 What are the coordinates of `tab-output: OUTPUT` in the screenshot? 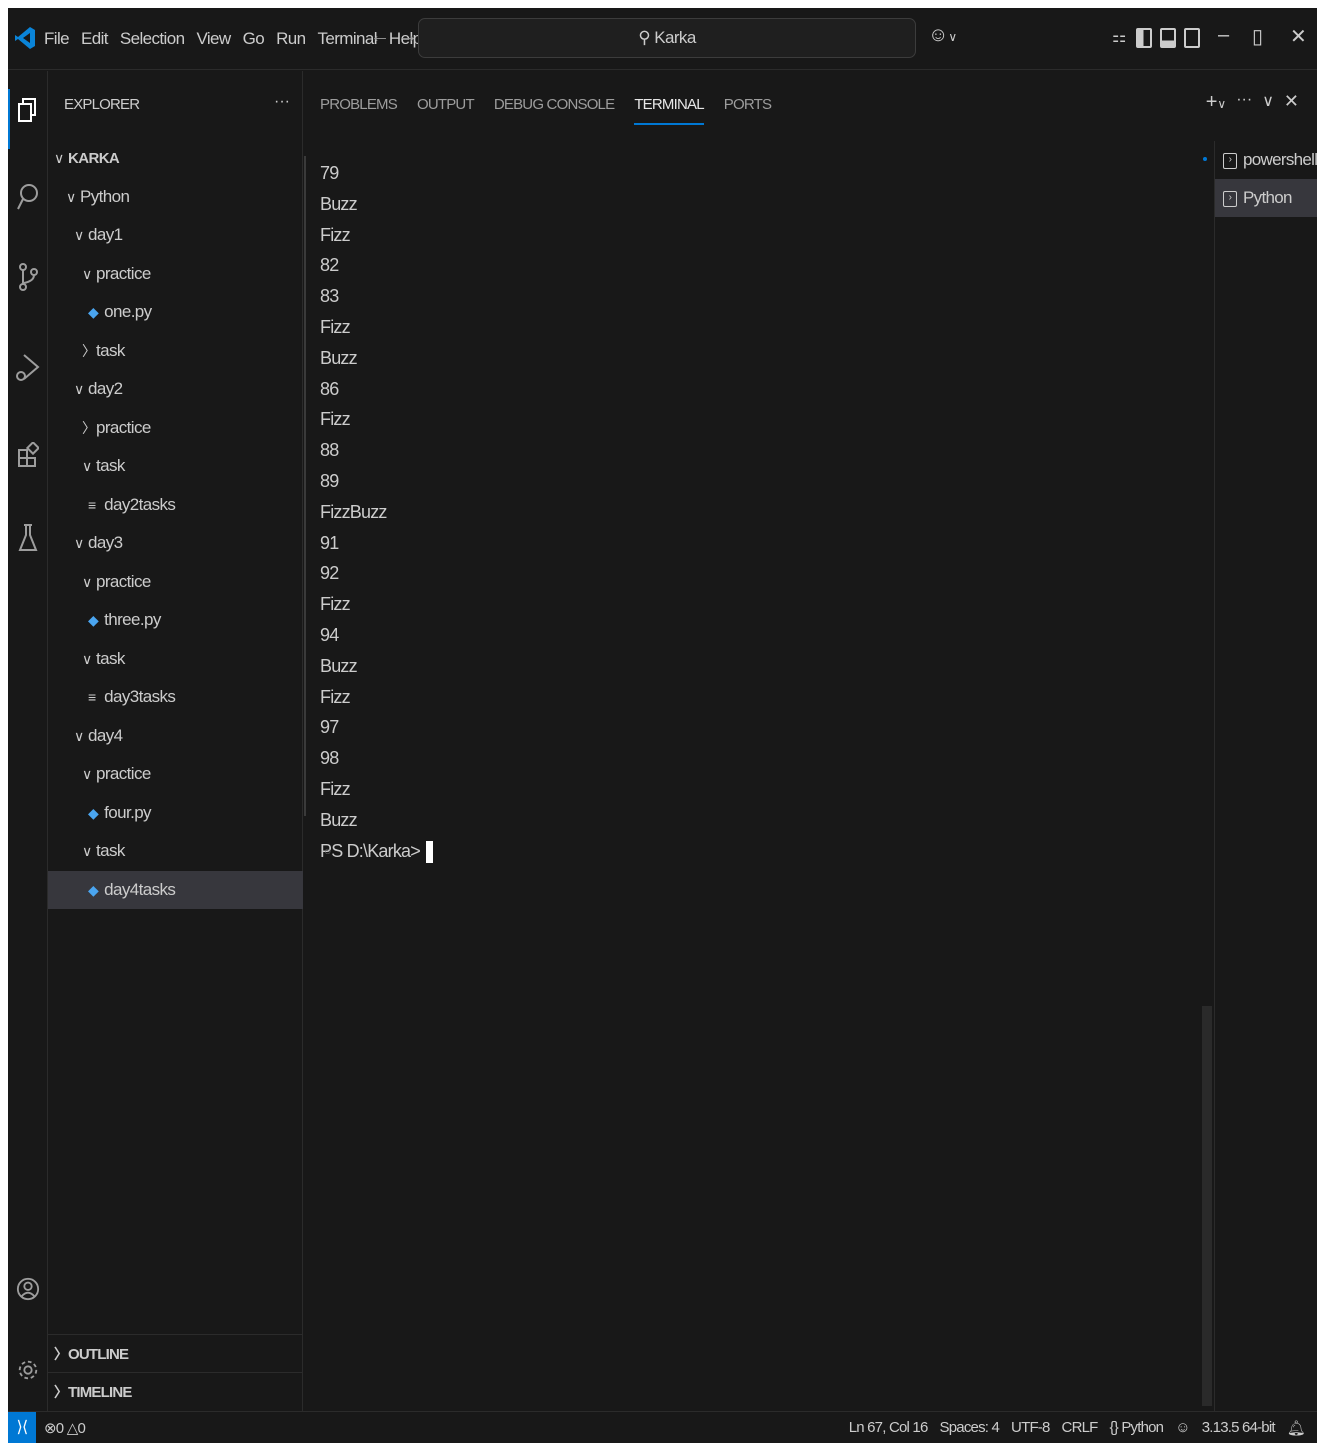 It's located at (446, 108).